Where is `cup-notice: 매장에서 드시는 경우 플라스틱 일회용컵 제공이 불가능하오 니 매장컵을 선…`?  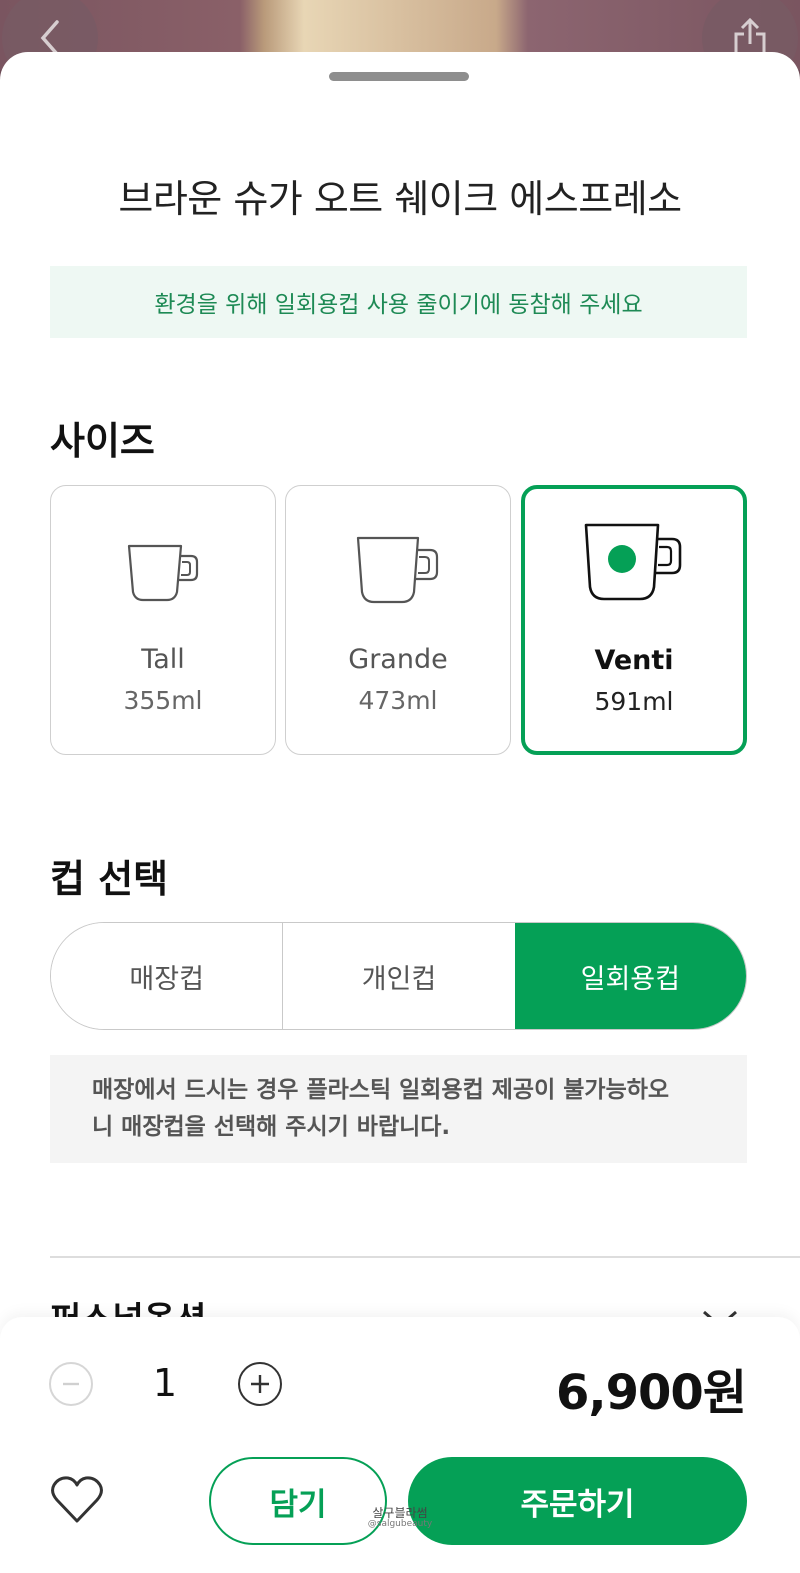
cup-notice: 매장에서 드시는 경우 플라스틱 일회용컵 제공이 불가능하오 니 매장컵을 선… is located at coordinates (398, 1109).